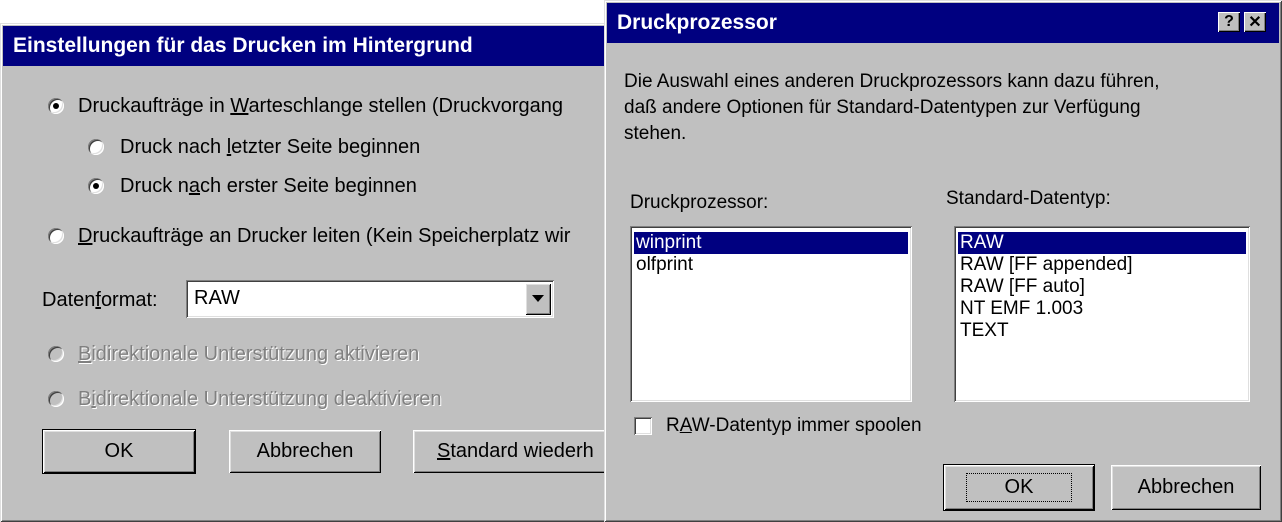  Describe the element at coordinates (370, 299) in the screenshot. I see `data-format-select: RAW` at that location.